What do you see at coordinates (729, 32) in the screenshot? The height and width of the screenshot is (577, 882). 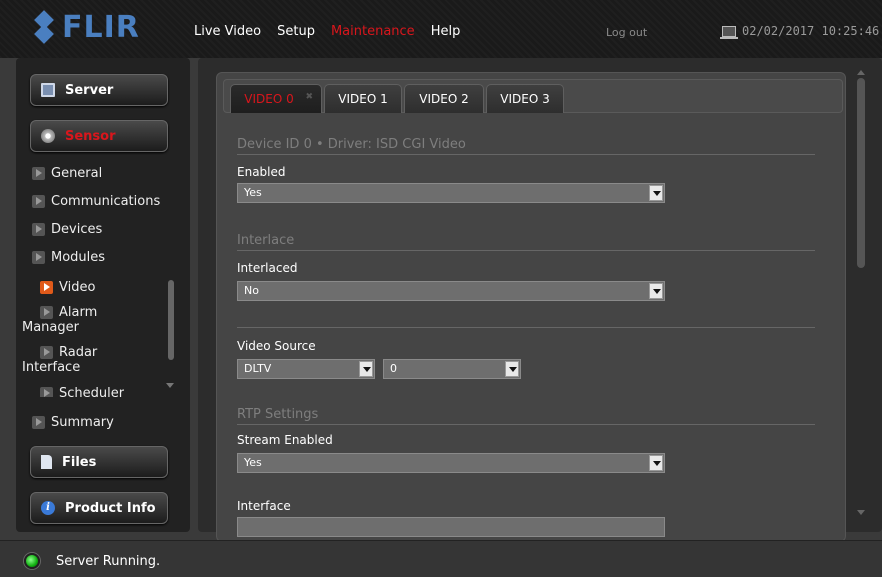 I see `laptop-icon` at bounding box center [729, 32].